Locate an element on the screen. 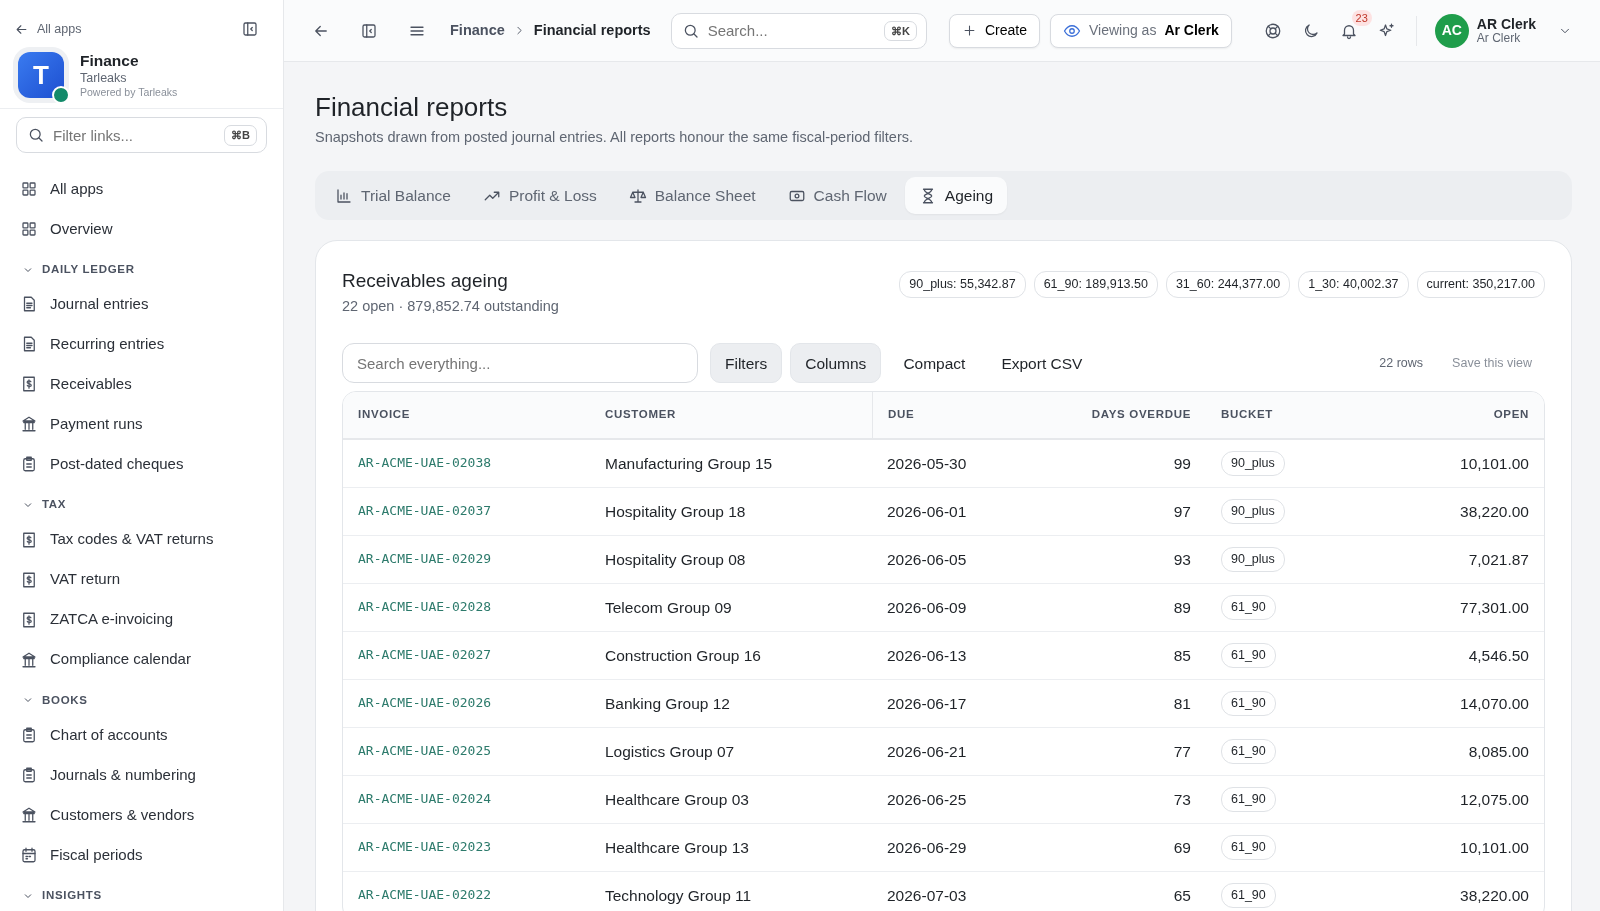 The height and width of the screenshot is (911, 1600). toolbar-button: Filters is located at coordinates (746, 363).